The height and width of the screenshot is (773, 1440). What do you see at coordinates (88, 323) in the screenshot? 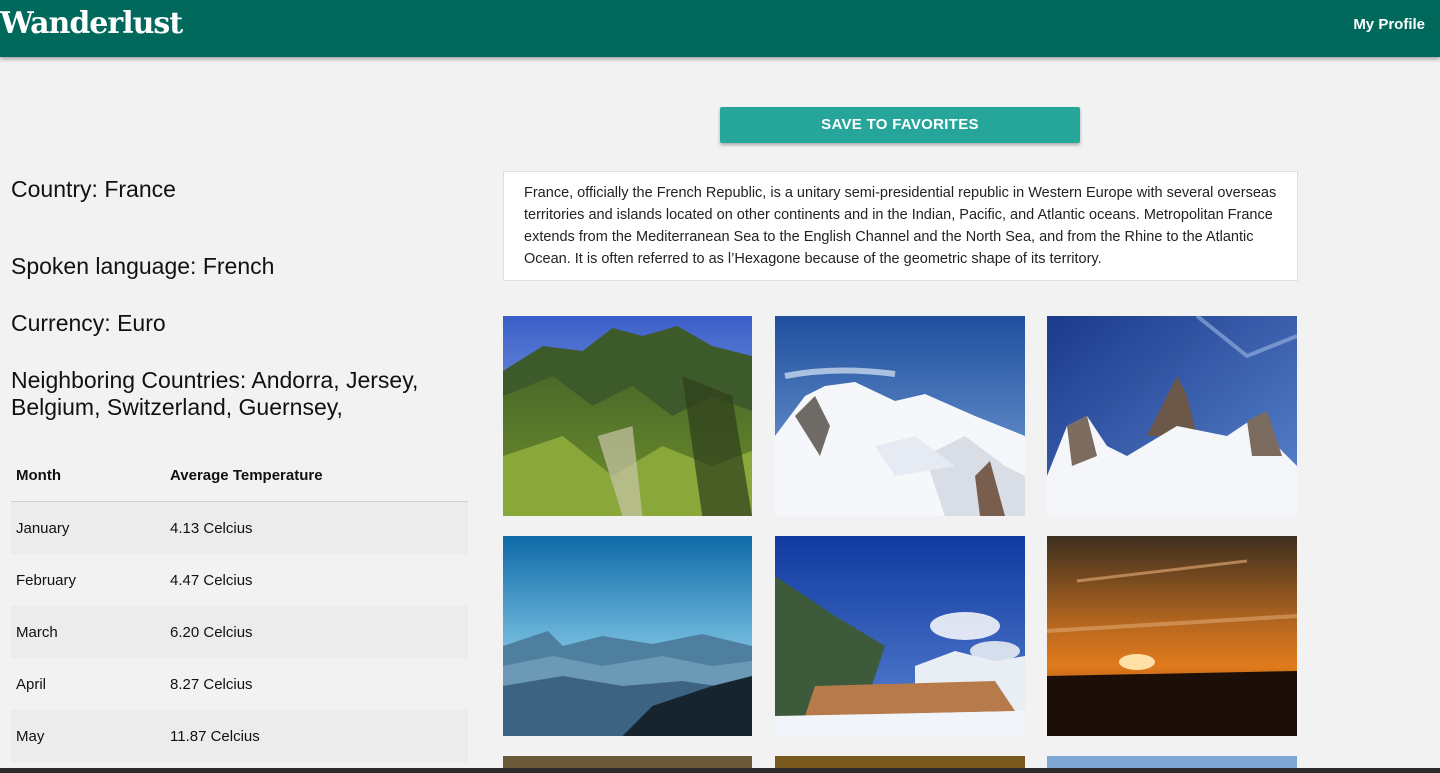
I see `currency: Currency: Euro` at bounding box center [88, 323].